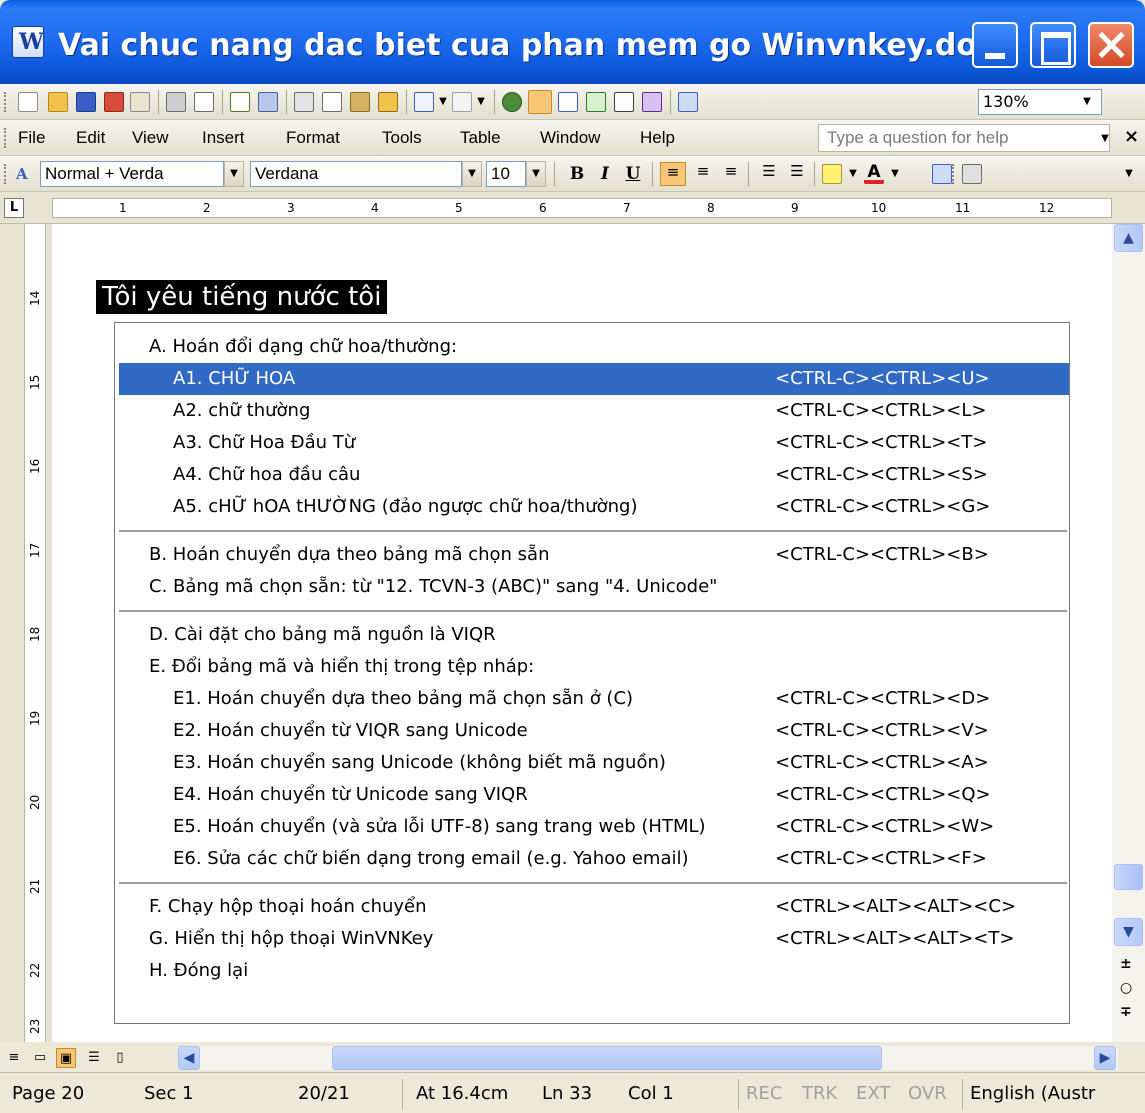  What do you see at coordinates (1111, 45) in the screenshot?
I see `close-button` at bounding box center [1111, 45].